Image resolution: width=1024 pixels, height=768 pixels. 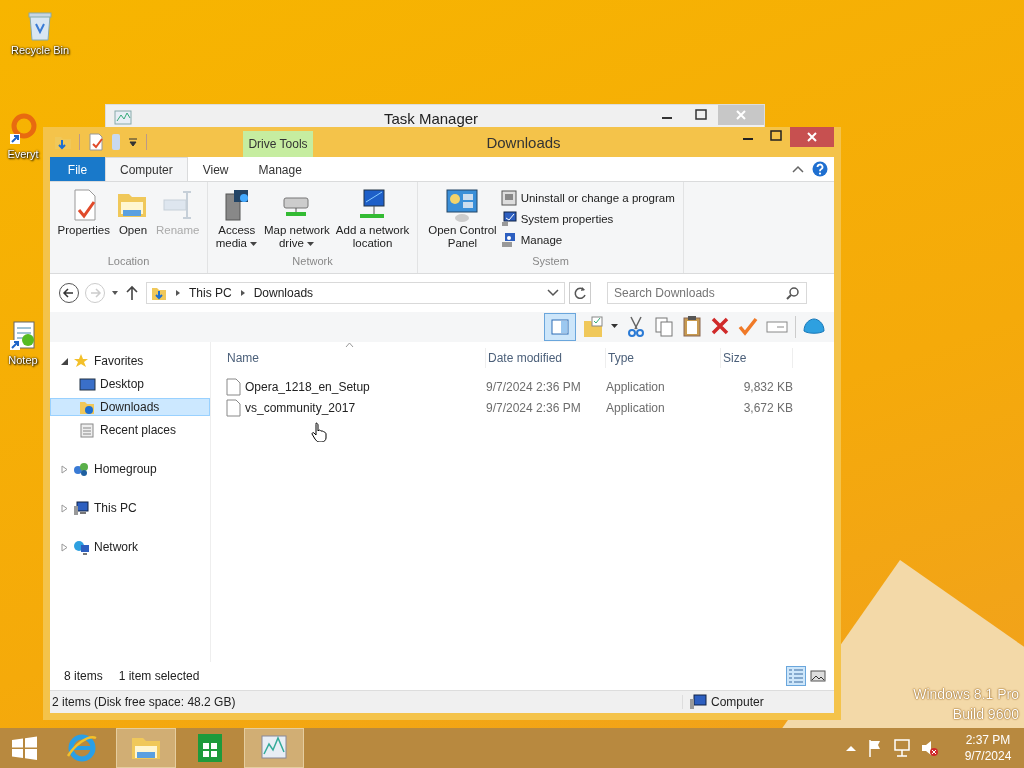 What do you see at coordinates (523, 143) in the screenshot?
I see `window-title: Downloads` at bounding box center [523, 143].